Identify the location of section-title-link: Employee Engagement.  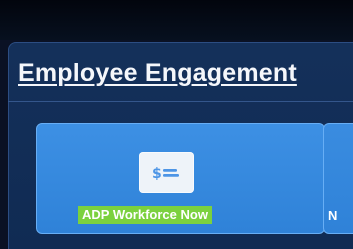
(182, 76).